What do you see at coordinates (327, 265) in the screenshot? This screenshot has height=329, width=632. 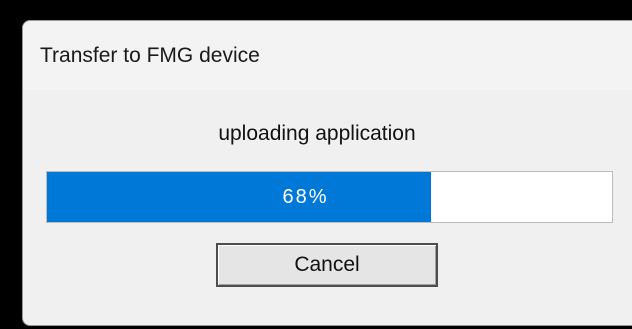 I see `cancel-button: Cancel` at bounding box center [327, 265].